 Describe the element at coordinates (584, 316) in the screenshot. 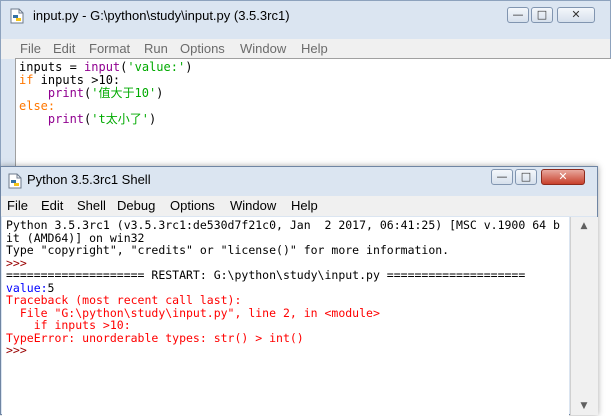

I see `shell-scrollbar: ▲ ▼` at that location.